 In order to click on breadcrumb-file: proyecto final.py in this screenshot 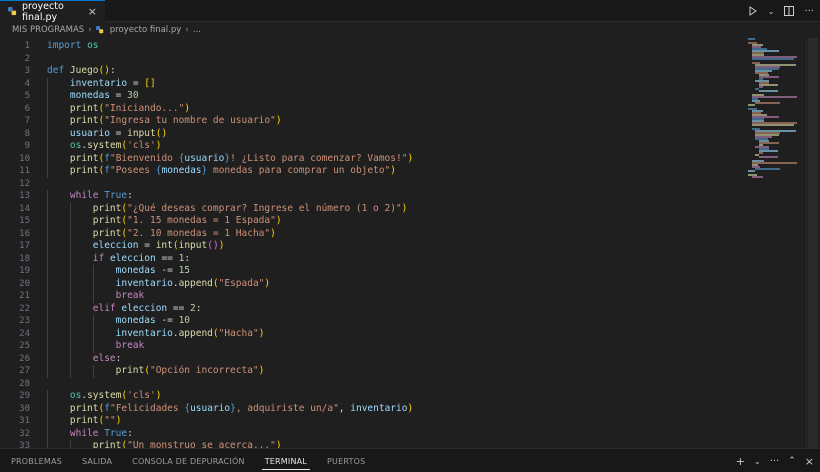, I will do `click(146, 30)`.